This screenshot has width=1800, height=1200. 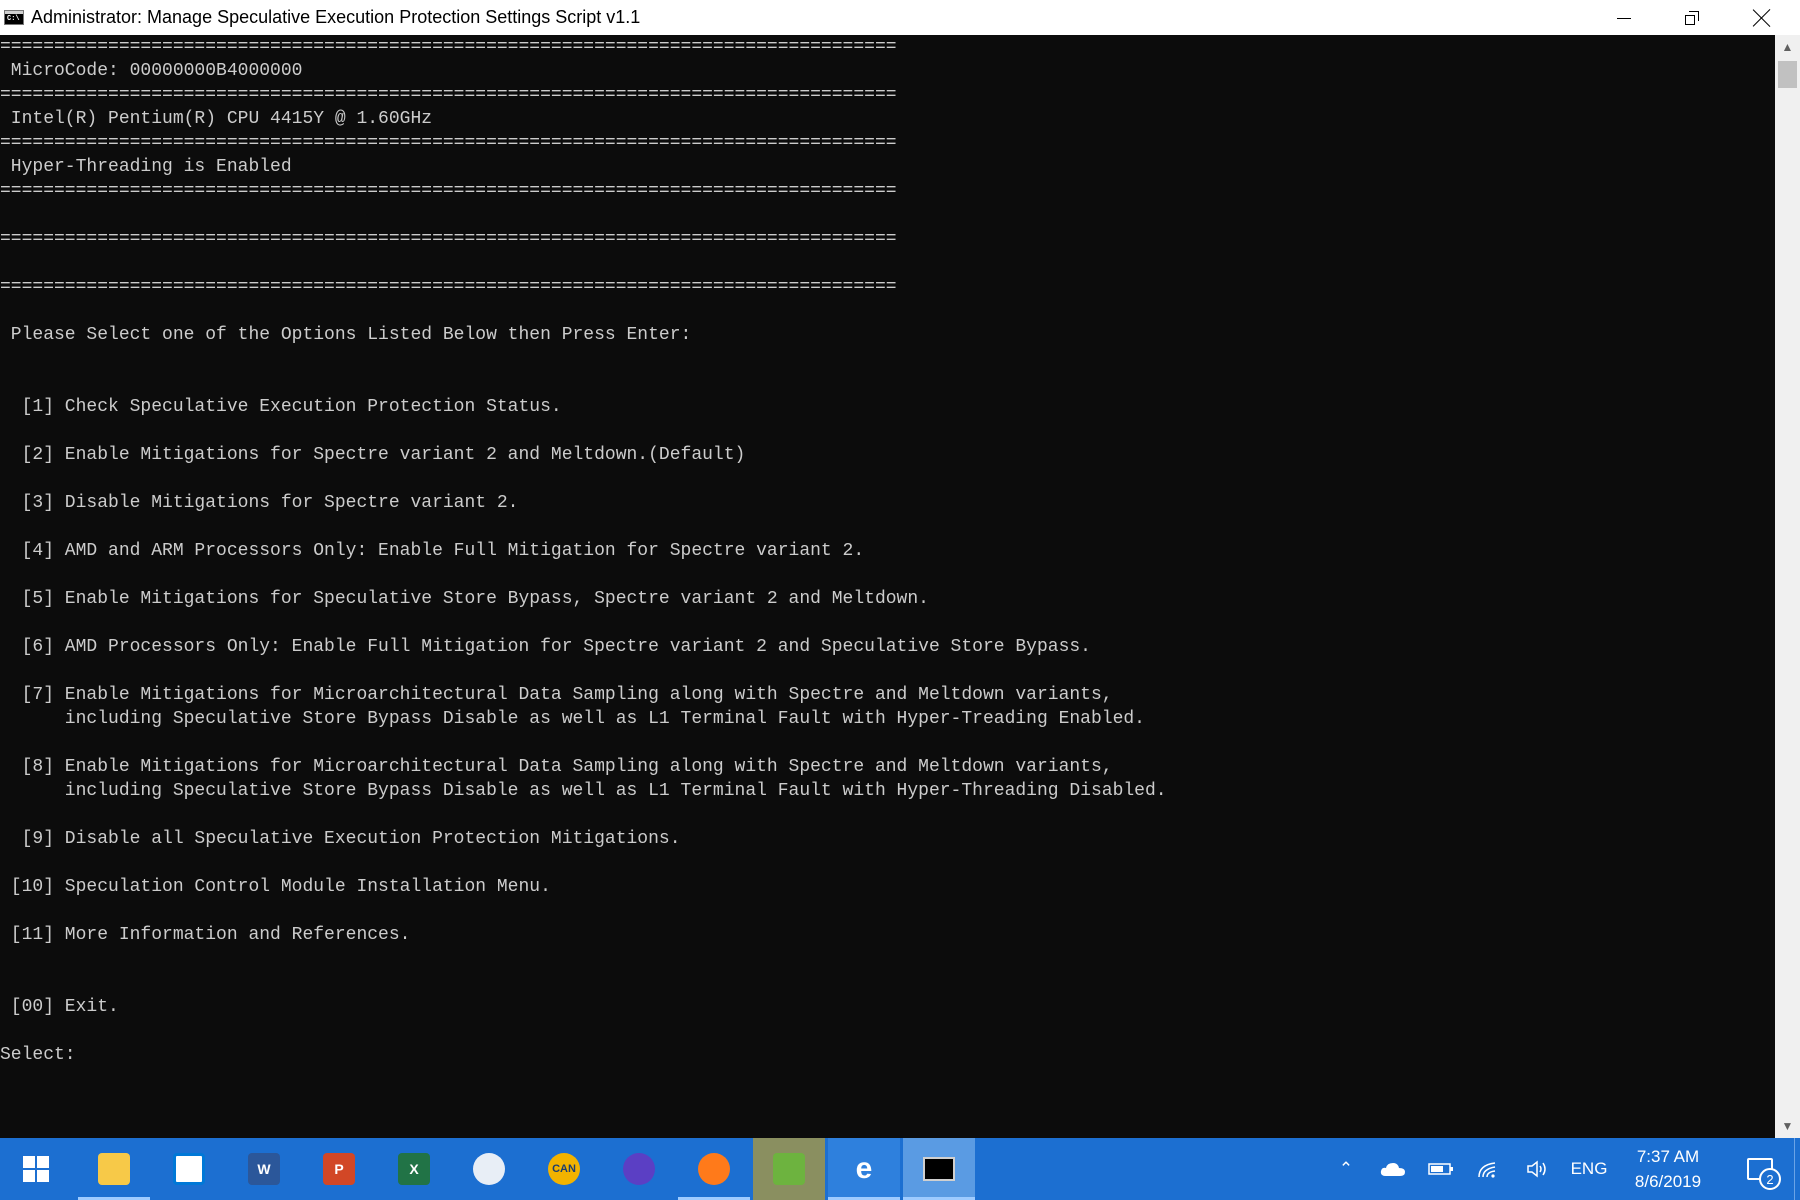 What do you see at coordinates (1787, 74) in the screenshot?
I see `scrollbar-thumb` at bounding box center [1787, 74].